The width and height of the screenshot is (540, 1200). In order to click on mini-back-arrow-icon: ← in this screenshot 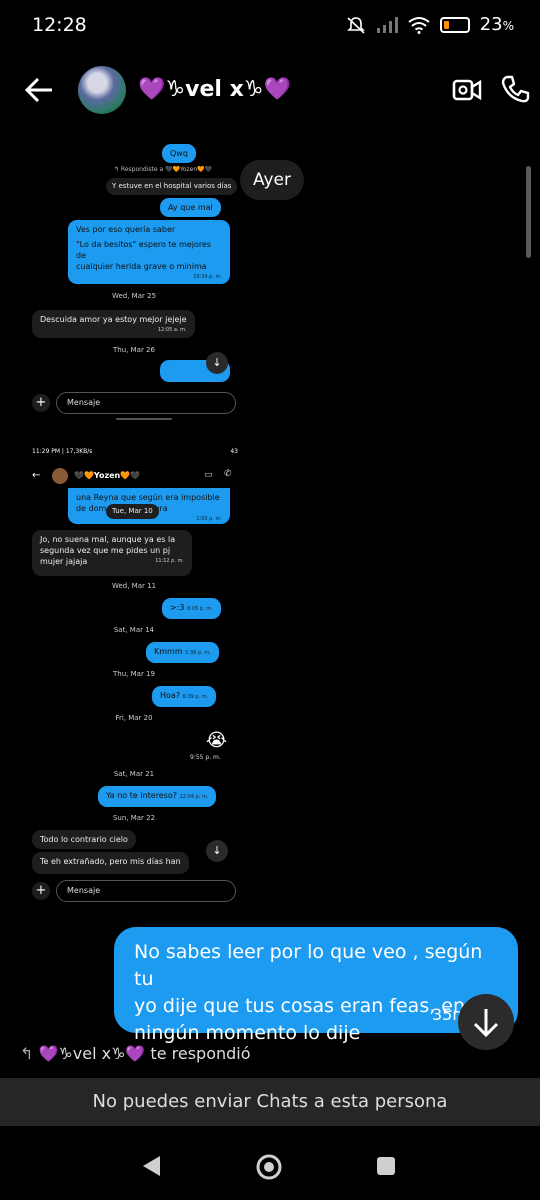, I will do `click(36, 475)`.